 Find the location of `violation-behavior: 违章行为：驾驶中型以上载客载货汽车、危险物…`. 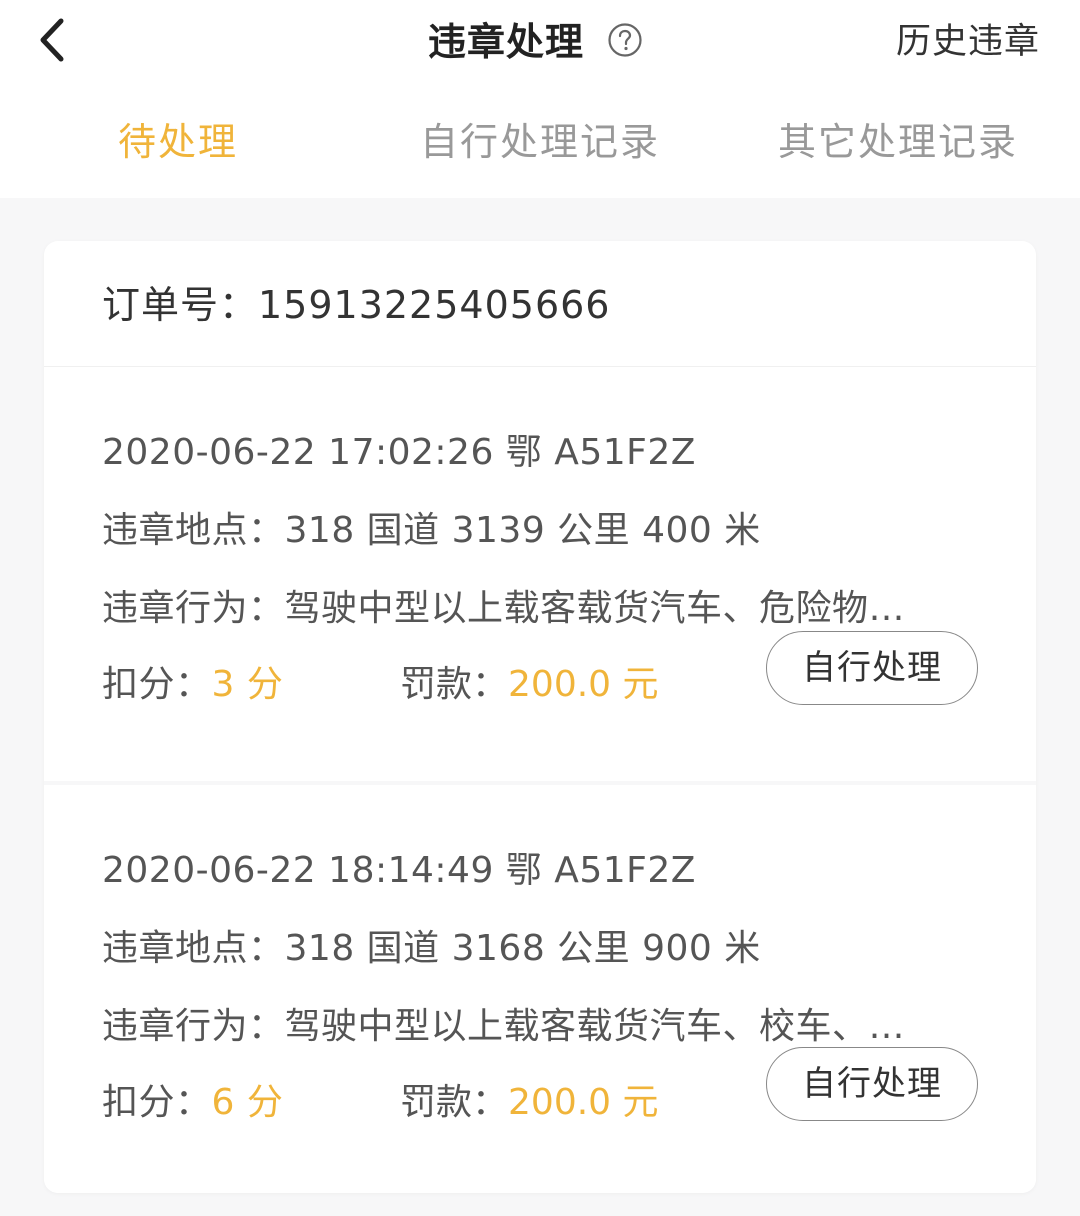

violation-behavior: 违章行为：驾驶中型以上载客载货汽车、危险物… is located at coordinates (552, 609).